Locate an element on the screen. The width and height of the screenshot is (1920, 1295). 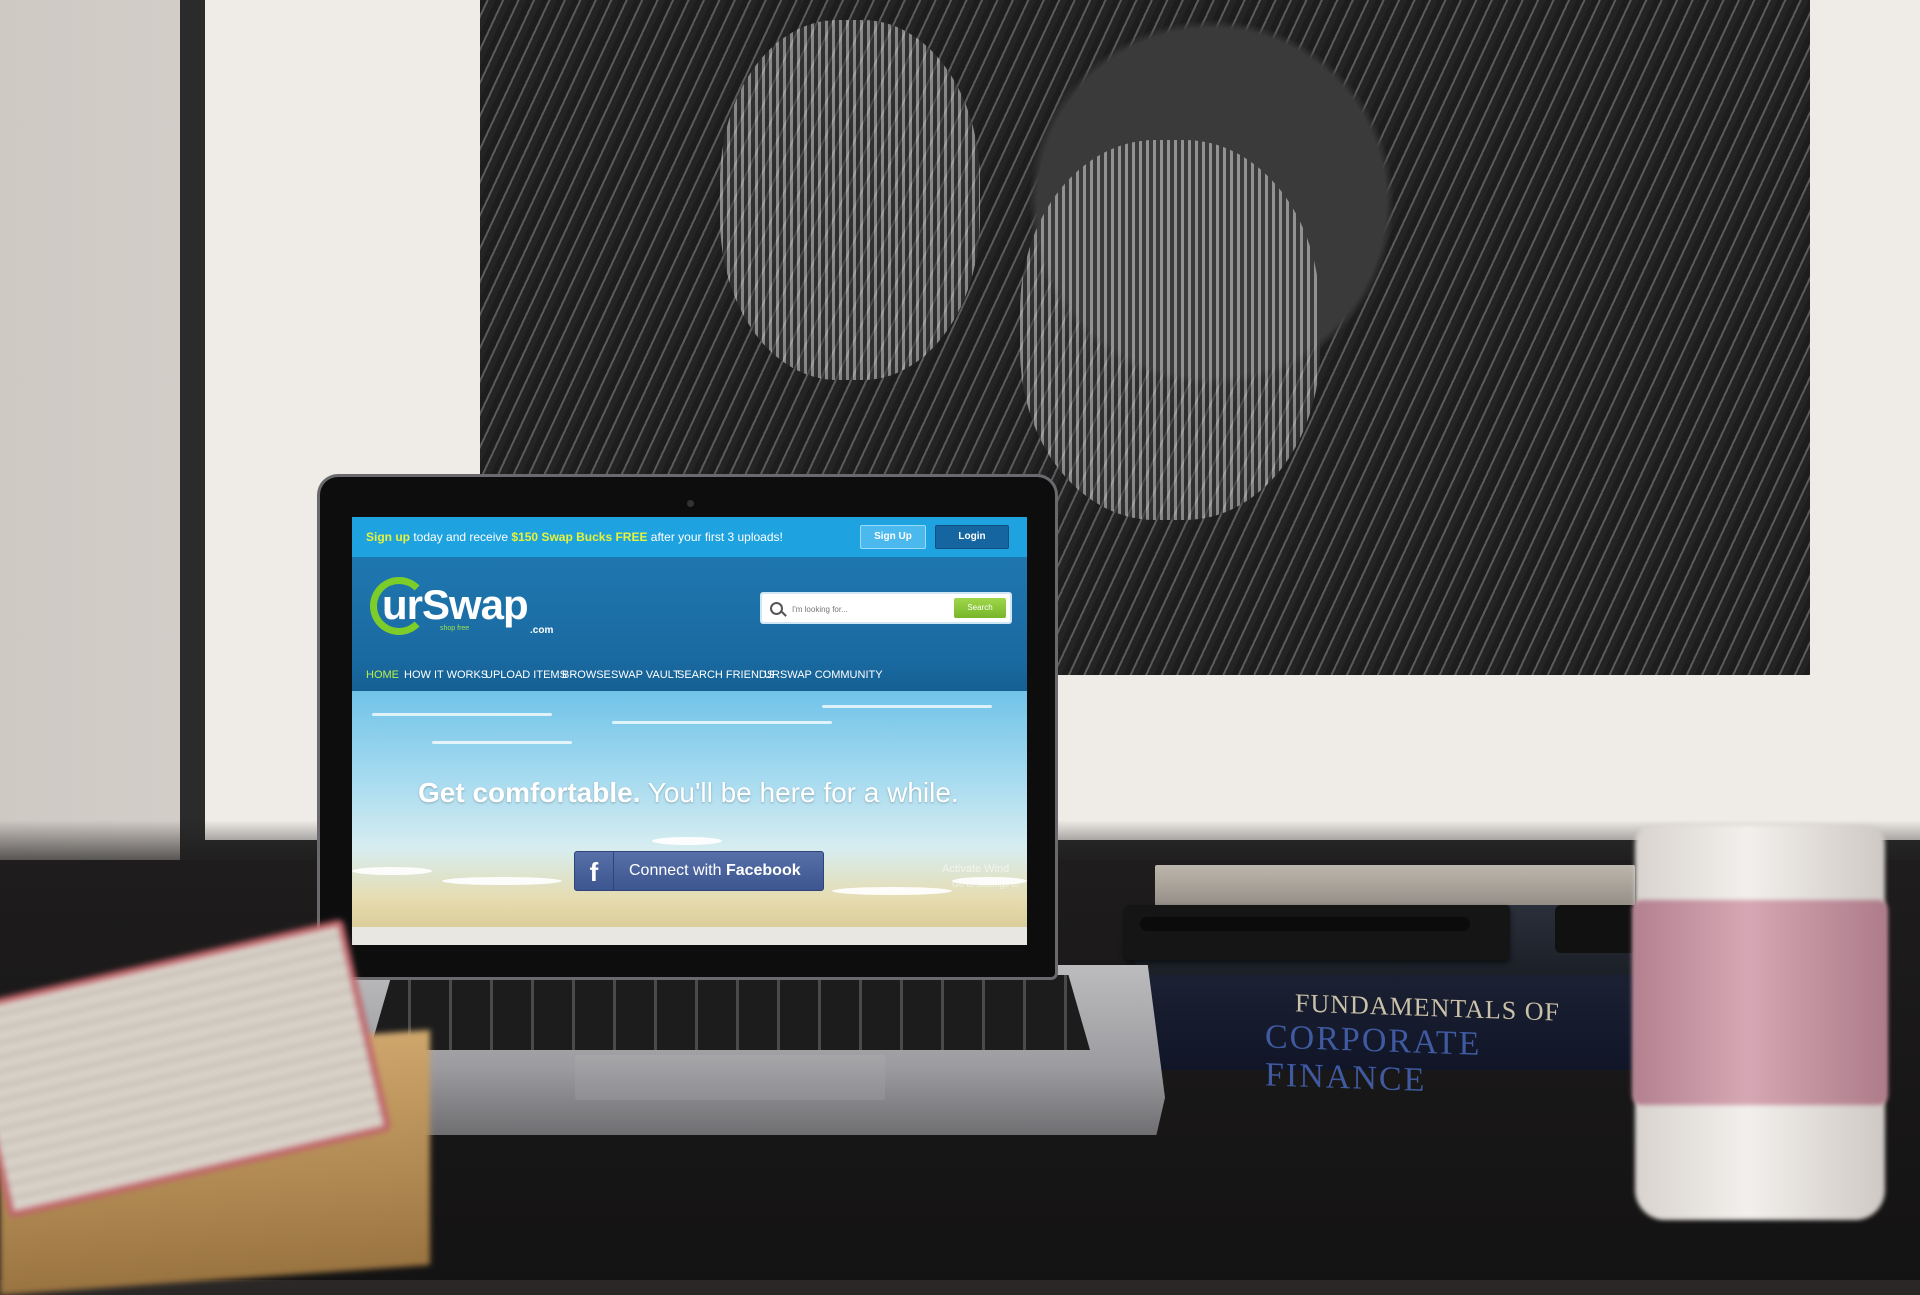
nav-how-it-works: HOW IT WORKS is located at coordinates (446, 675).